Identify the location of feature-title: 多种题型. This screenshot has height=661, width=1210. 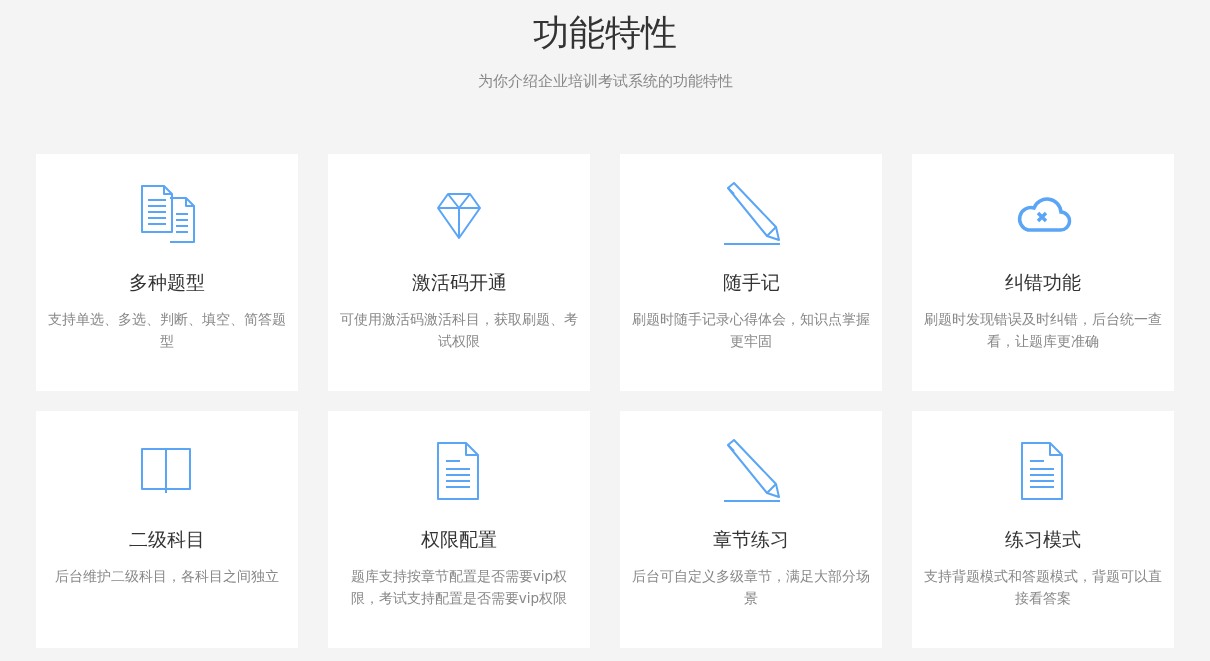
(167, 282).